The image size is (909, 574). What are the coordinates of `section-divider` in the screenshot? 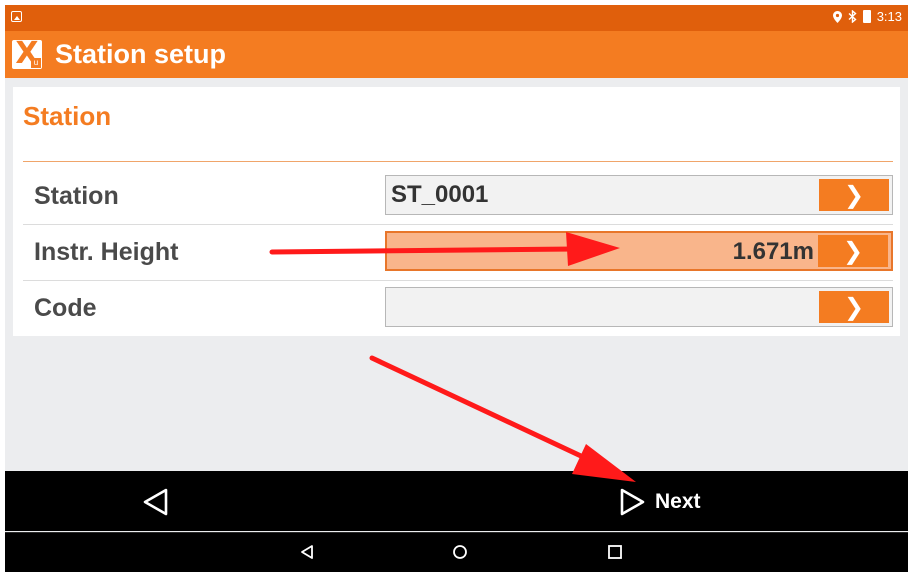 It's located at (458, 161).